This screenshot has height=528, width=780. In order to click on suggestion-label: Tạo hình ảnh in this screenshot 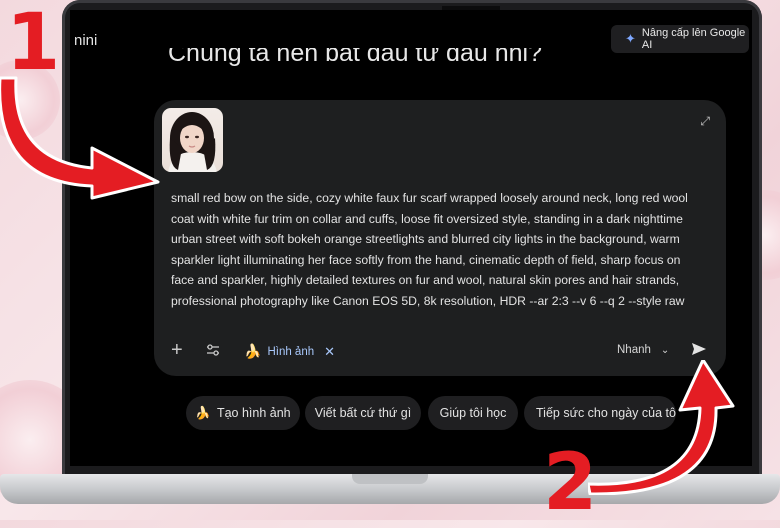, I will do `click(253, 413)`.